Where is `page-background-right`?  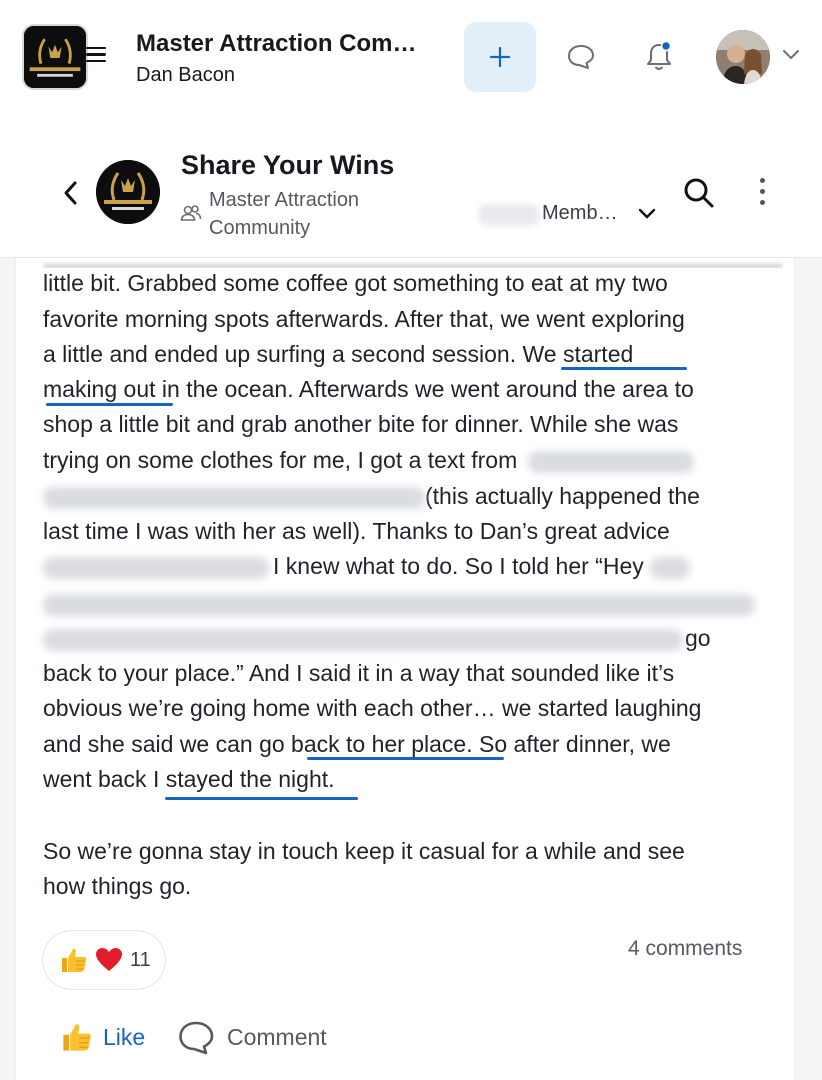 page-background-right is located at coordinates (808, 669).